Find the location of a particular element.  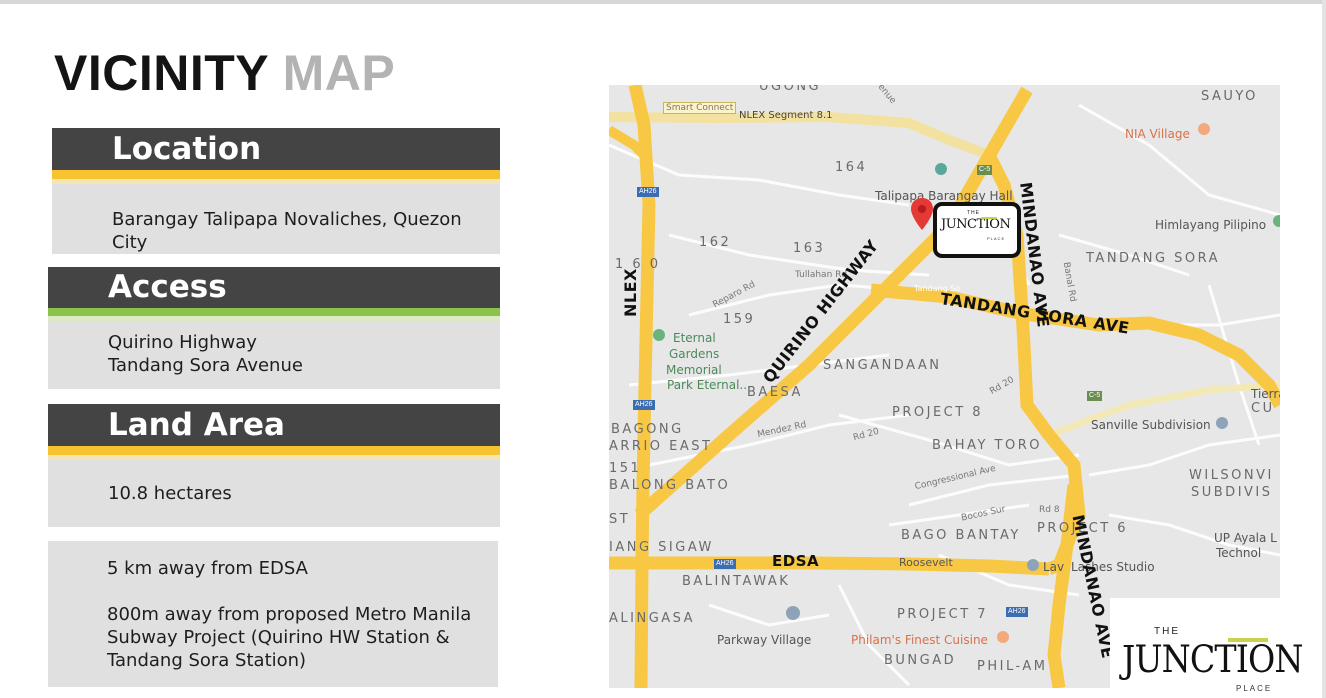

nia-village-label: NIA Village is located at coordinates (1157, 134).